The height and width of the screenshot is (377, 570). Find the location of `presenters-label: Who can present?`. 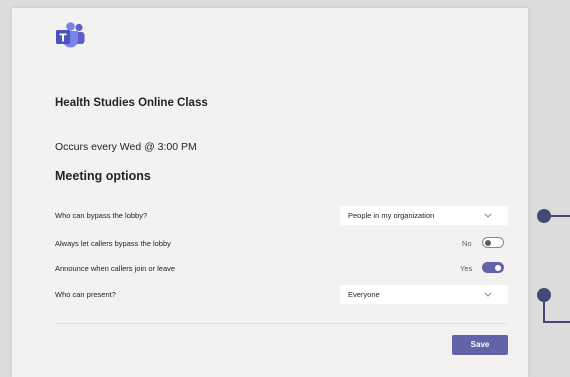

presenters-label: Who can present? is located at coordinates (85, 294).